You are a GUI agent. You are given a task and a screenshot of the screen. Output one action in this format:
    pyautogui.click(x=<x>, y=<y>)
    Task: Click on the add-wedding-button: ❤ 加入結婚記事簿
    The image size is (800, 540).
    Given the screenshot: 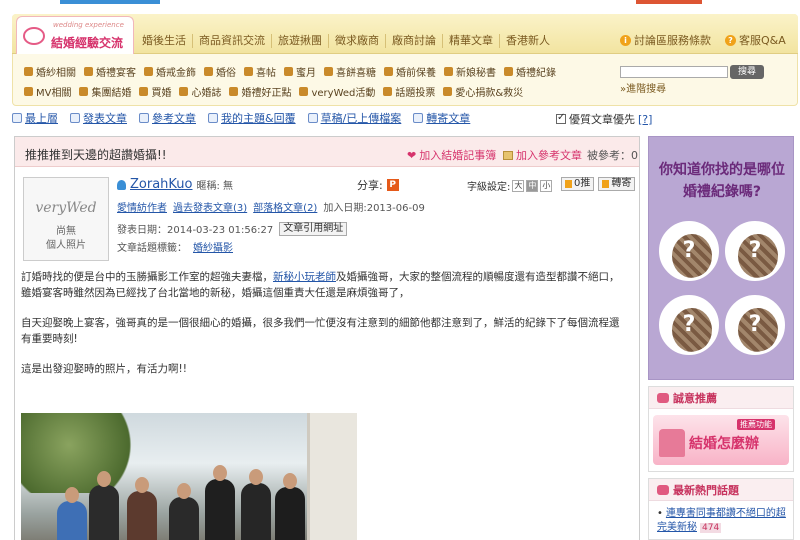 What is the action you would take?
    pyautogui.click(x=451, y=155)
    